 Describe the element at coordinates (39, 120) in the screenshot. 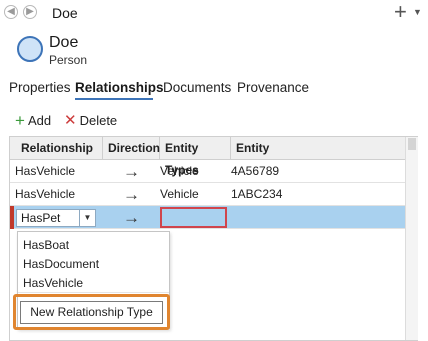

I see `add-label: Add` at that location.